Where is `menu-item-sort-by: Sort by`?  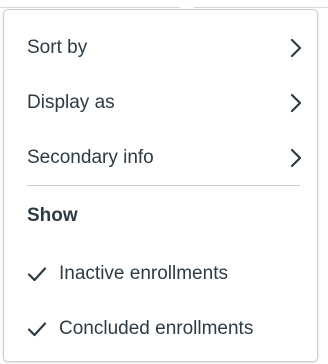
menu-item-sort-by: Sort by is located at coordinates (160, 48).